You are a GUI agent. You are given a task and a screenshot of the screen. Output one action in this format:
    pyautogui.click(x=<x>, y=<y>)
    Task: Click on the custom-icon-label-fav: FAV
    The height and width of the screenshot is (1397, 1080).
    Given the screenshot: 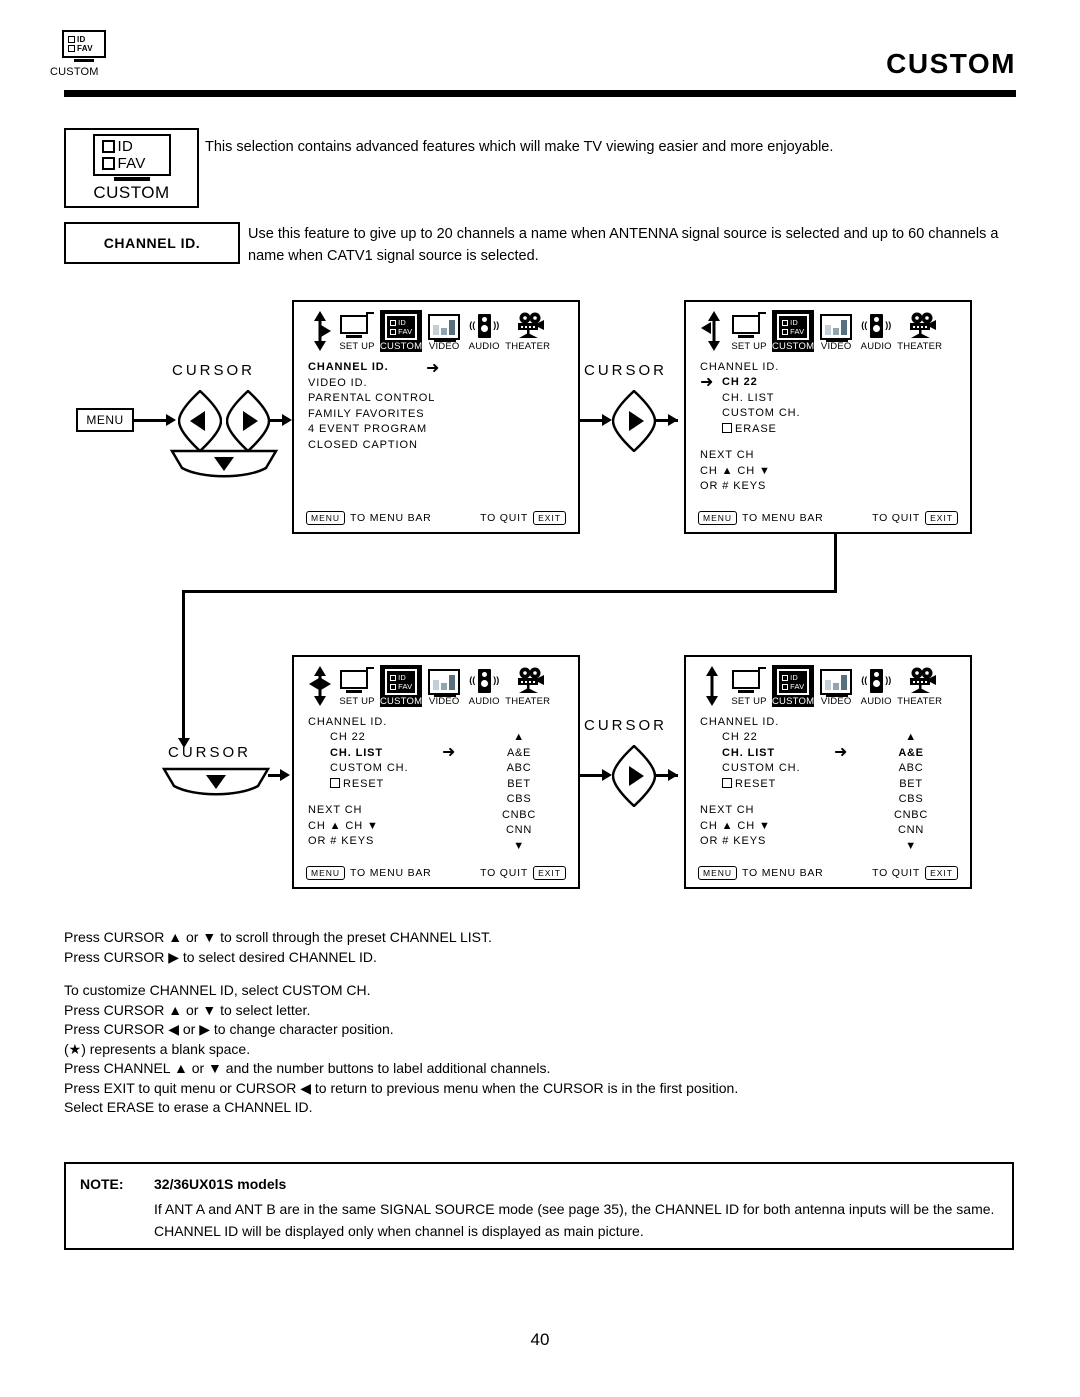 What is the action you would take?
    pyautogui.click(x=797, y=686)
    